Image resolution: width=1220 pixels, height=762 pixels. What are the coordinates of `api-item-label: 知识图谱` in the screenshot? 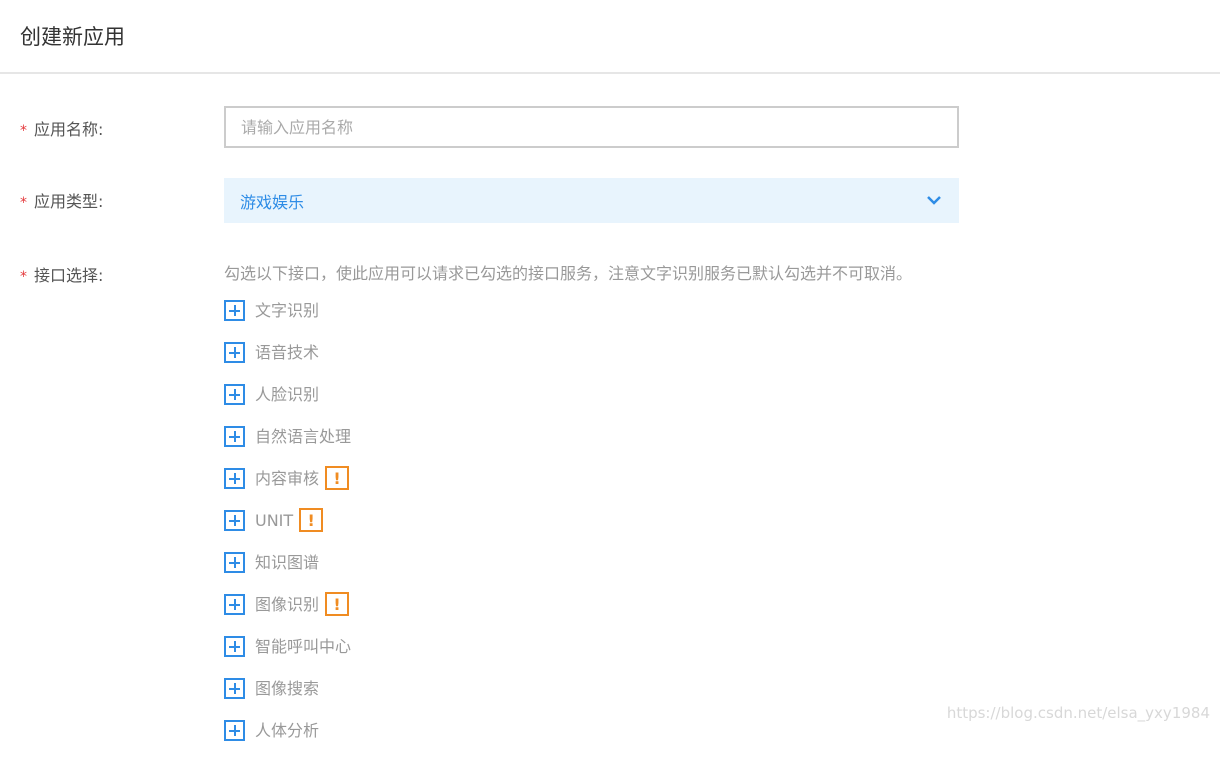 It's located at (287, 562).